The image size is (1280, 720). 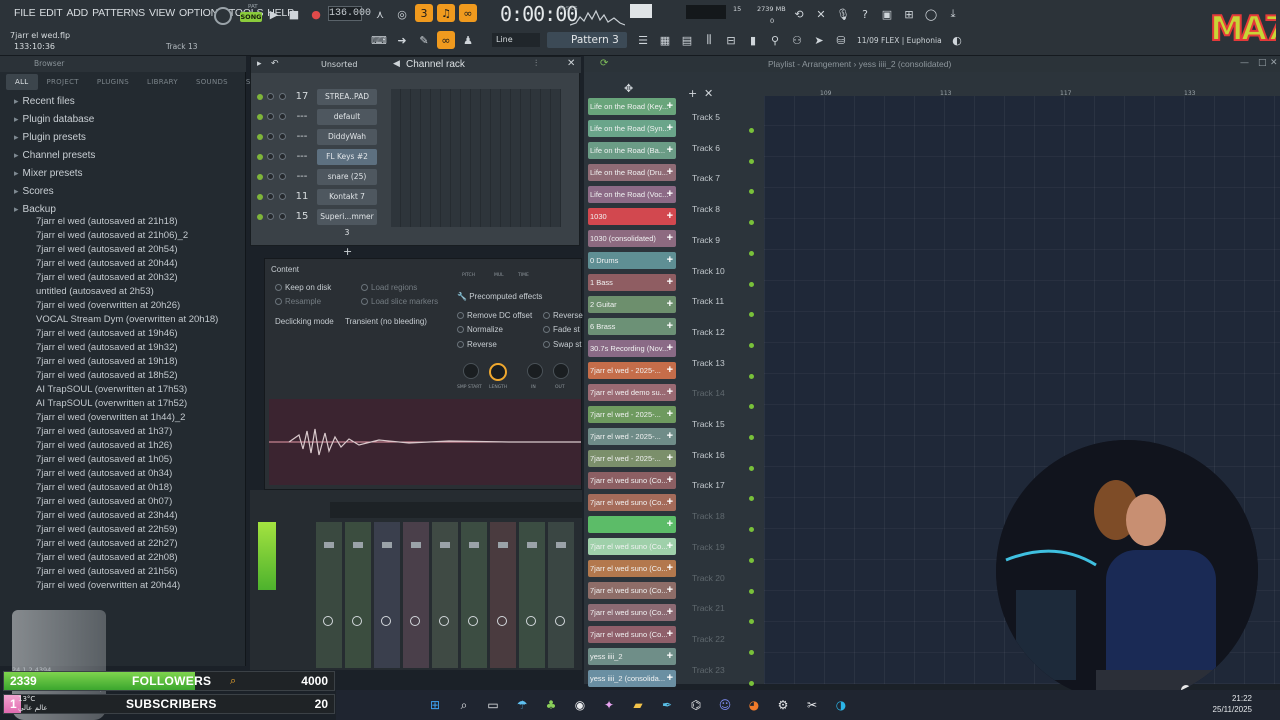 I want to click on rack-channel: 15 Superi...mmer 3, so click(x=322, y=223).